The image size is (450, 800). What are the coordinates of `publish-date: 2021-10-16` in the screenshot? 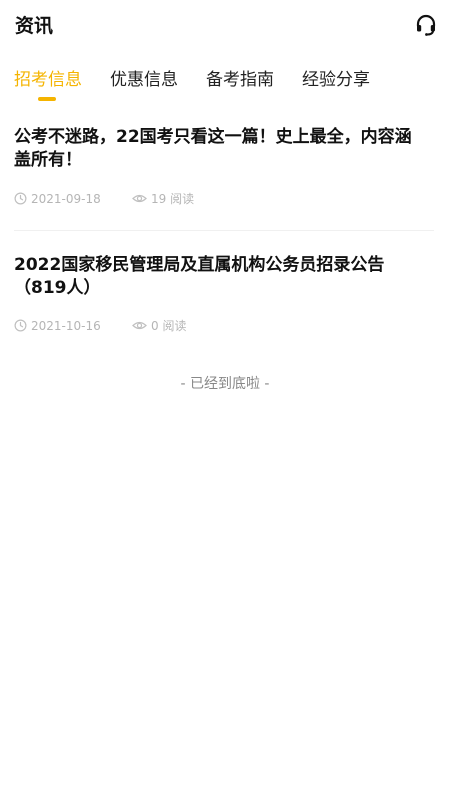 It's located at (57, 326).